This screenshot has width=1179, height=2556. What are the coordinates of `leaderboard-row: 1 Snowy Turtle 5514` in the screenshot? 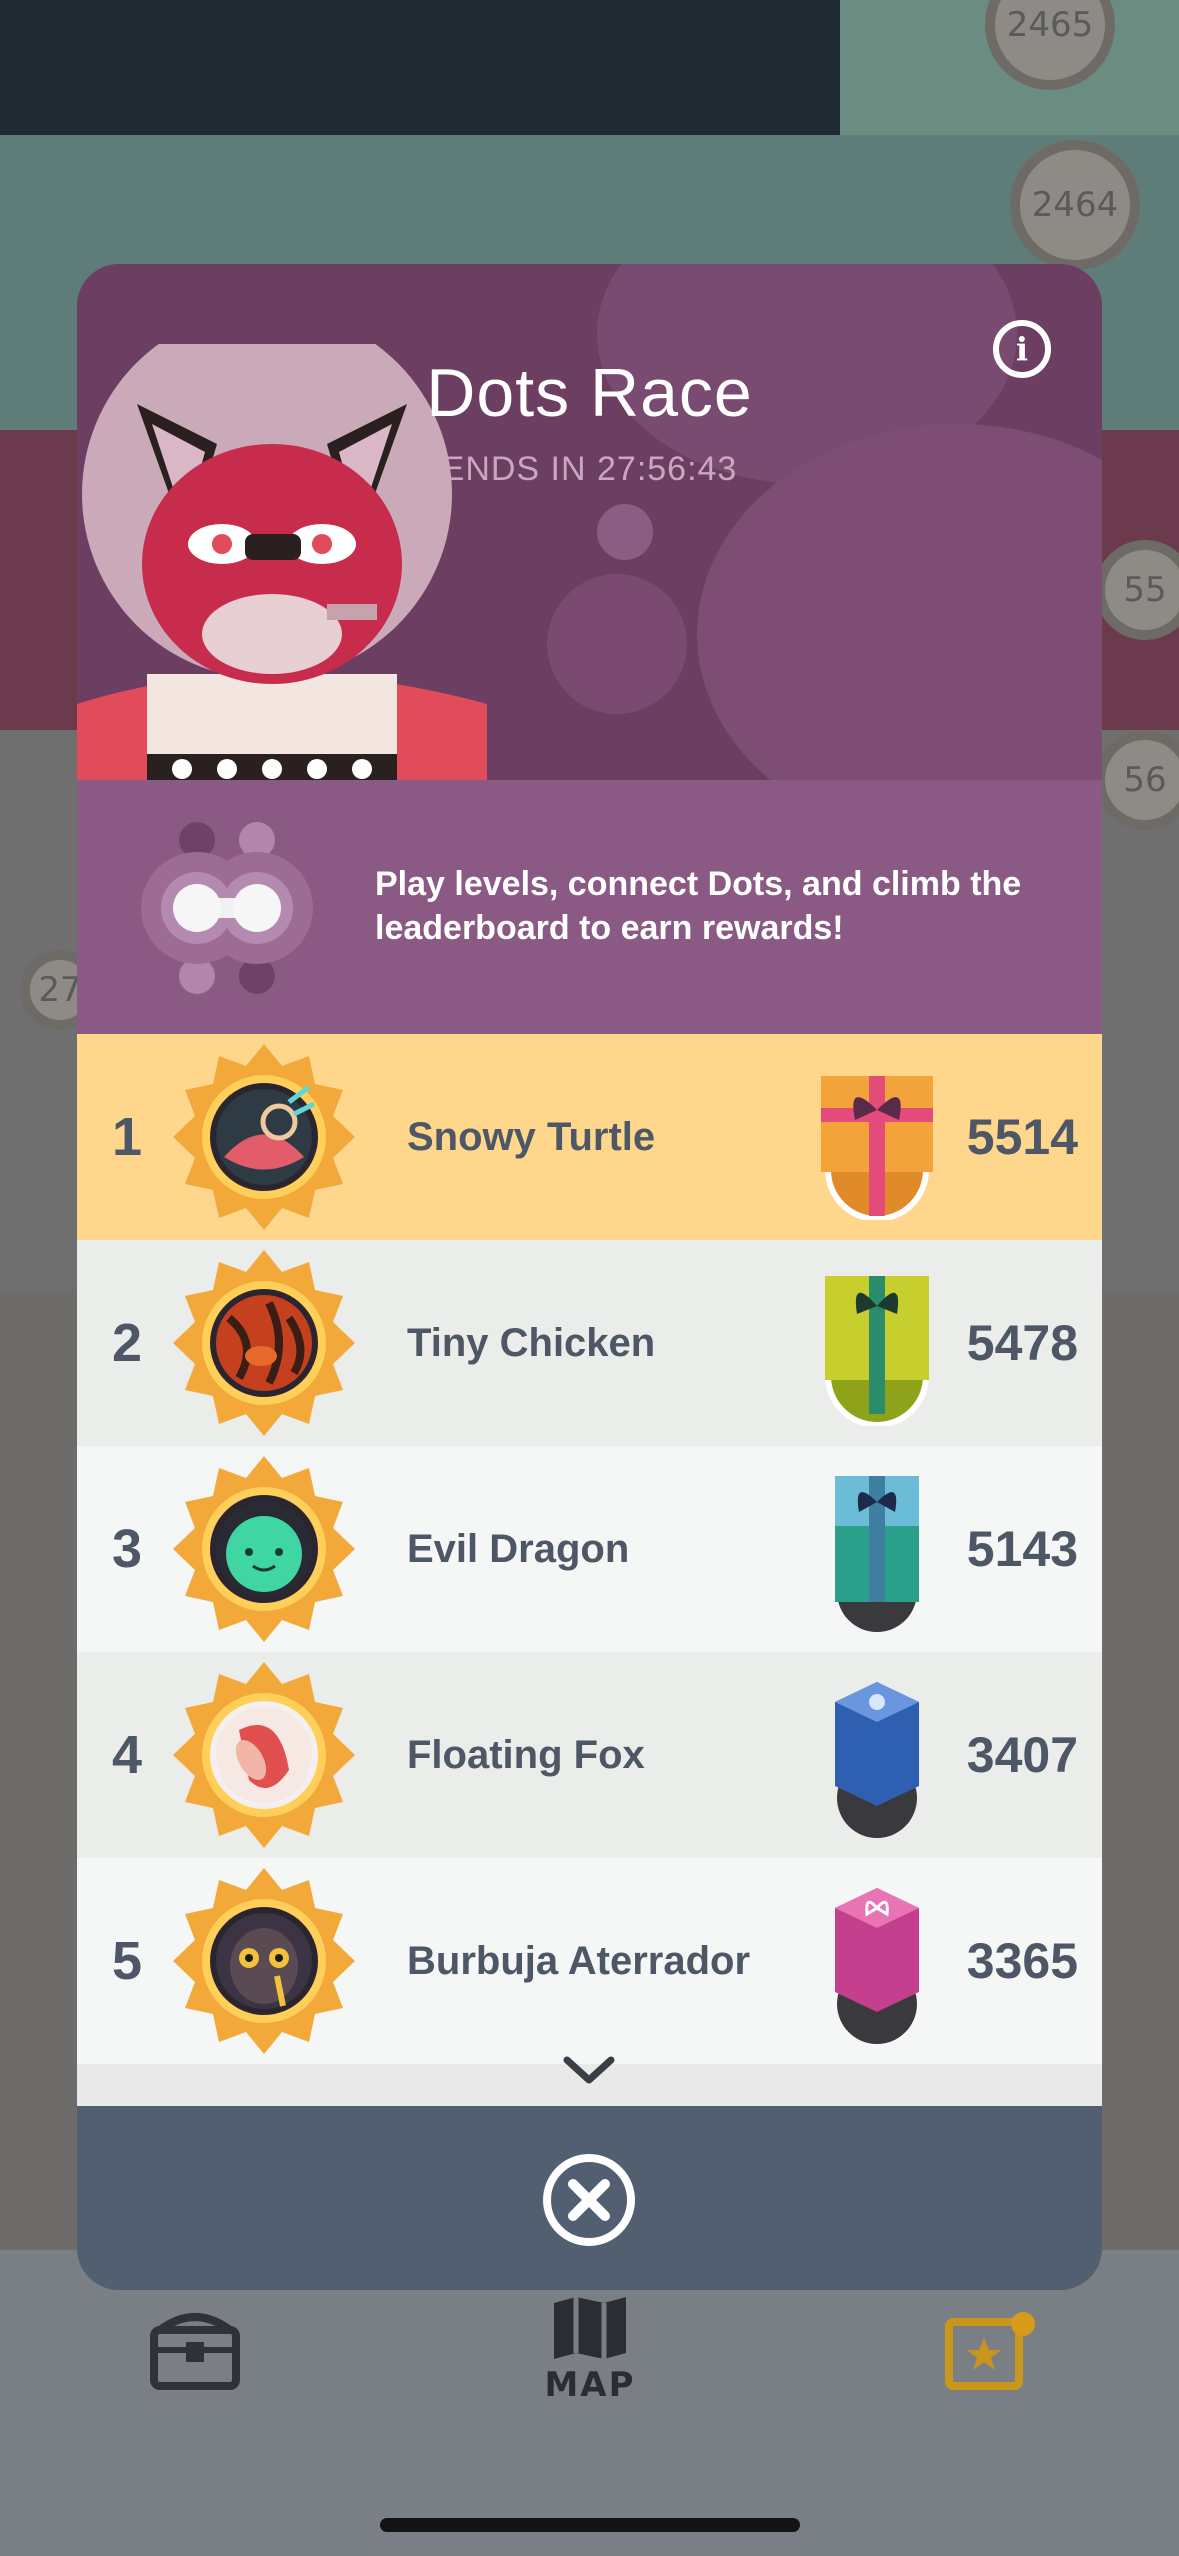 It's located at (589, 1137).